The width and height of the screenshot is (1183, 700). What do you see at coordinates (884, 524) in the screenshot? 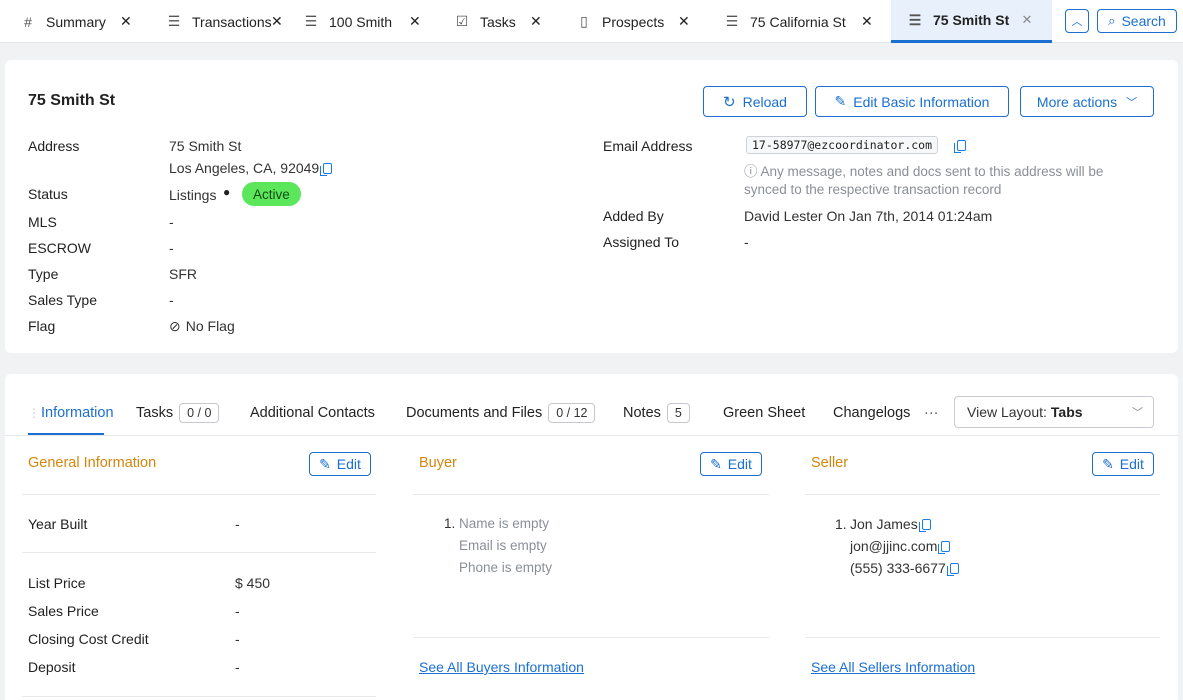
I see `seller-name: Jon James` at bounding box center [884, 524].